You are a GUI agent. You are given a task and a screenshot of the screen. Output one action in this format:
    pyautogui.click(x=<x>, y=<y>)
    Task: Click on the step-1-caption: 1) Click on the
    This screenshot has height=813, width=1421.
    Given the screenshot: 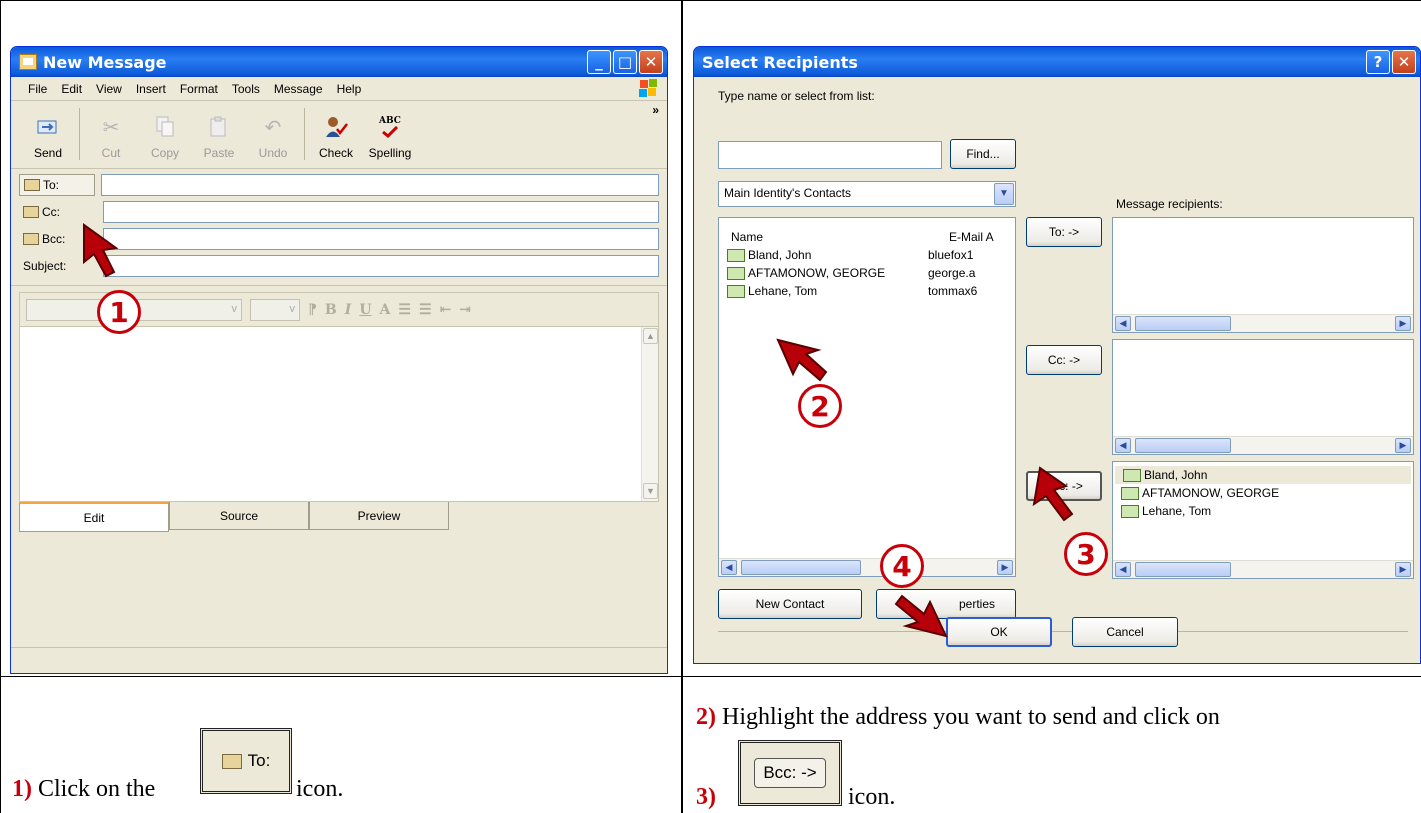 What is the action you would take?
    pyautogui.click(x=83, y=789)
    